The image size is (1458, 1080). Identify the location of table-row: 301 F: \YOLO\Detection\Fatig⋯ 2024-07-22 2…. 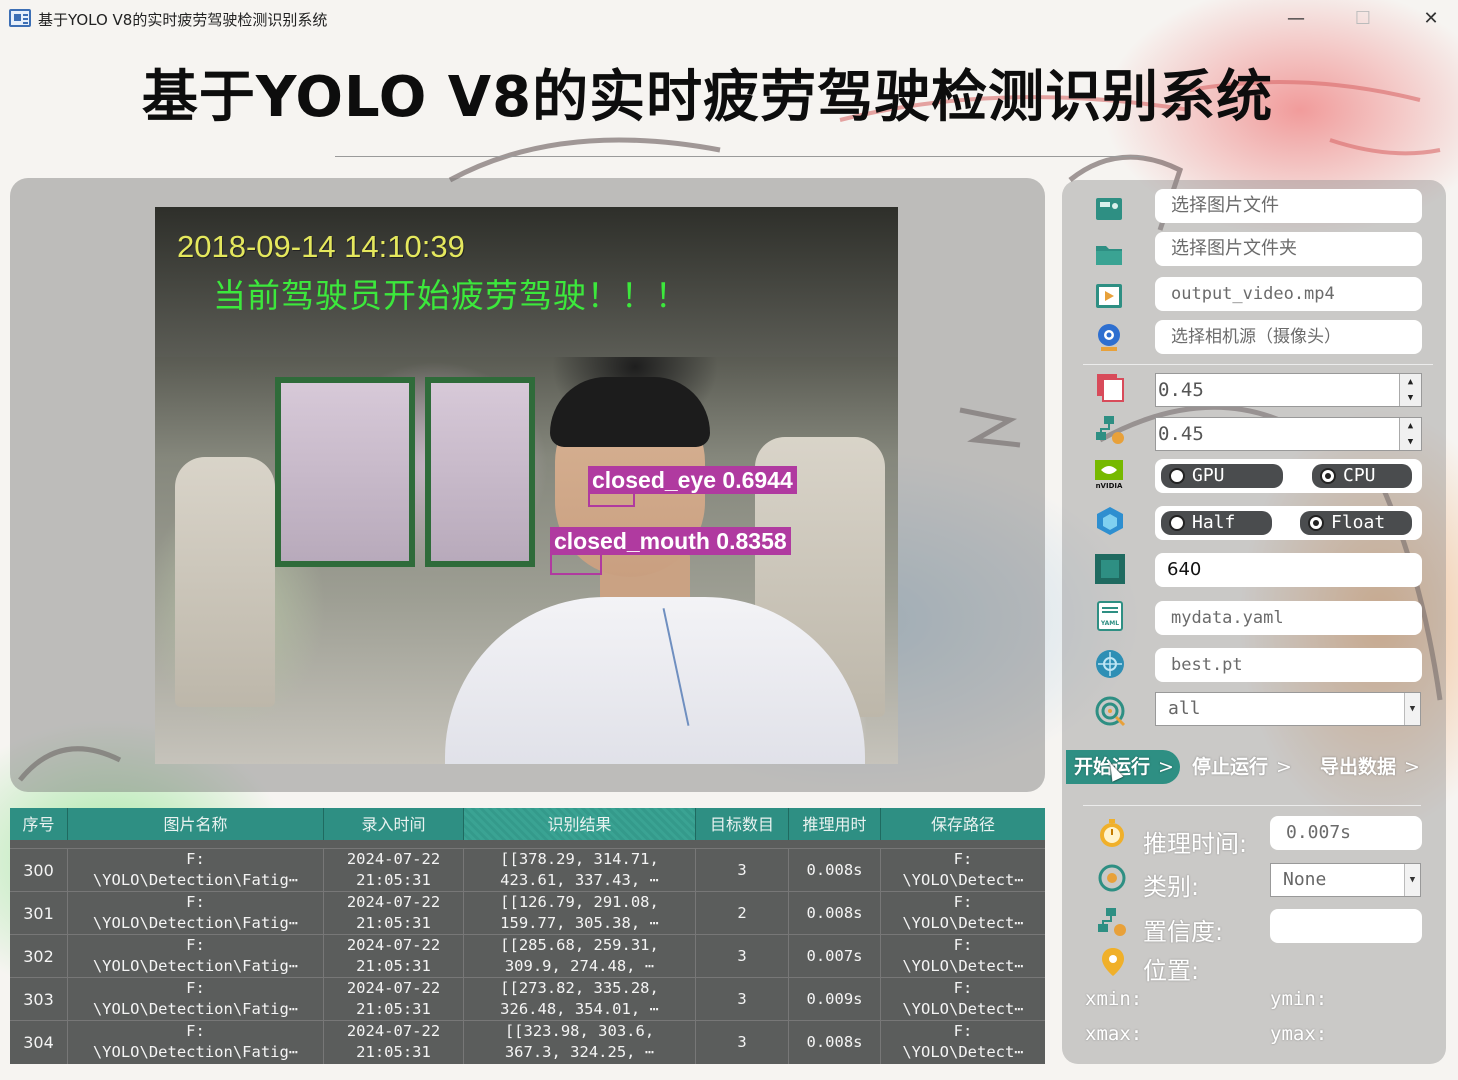
(527, 913).